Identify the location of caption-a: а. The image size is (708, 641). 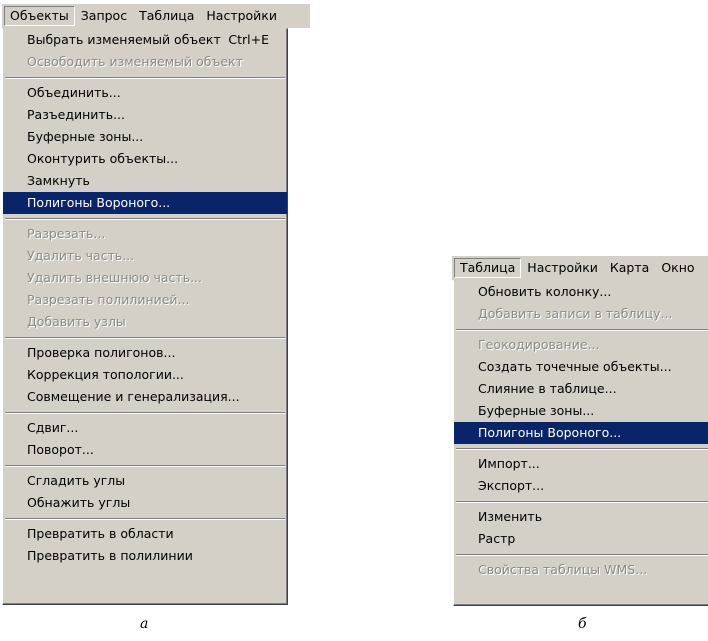
(144, 624).